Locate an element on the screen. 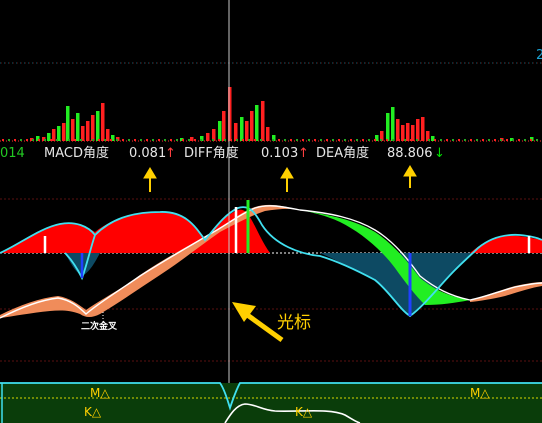 The height and width of the screenshot is (423, 542). k-label-right: K△ is located at coordinates (304, 412).